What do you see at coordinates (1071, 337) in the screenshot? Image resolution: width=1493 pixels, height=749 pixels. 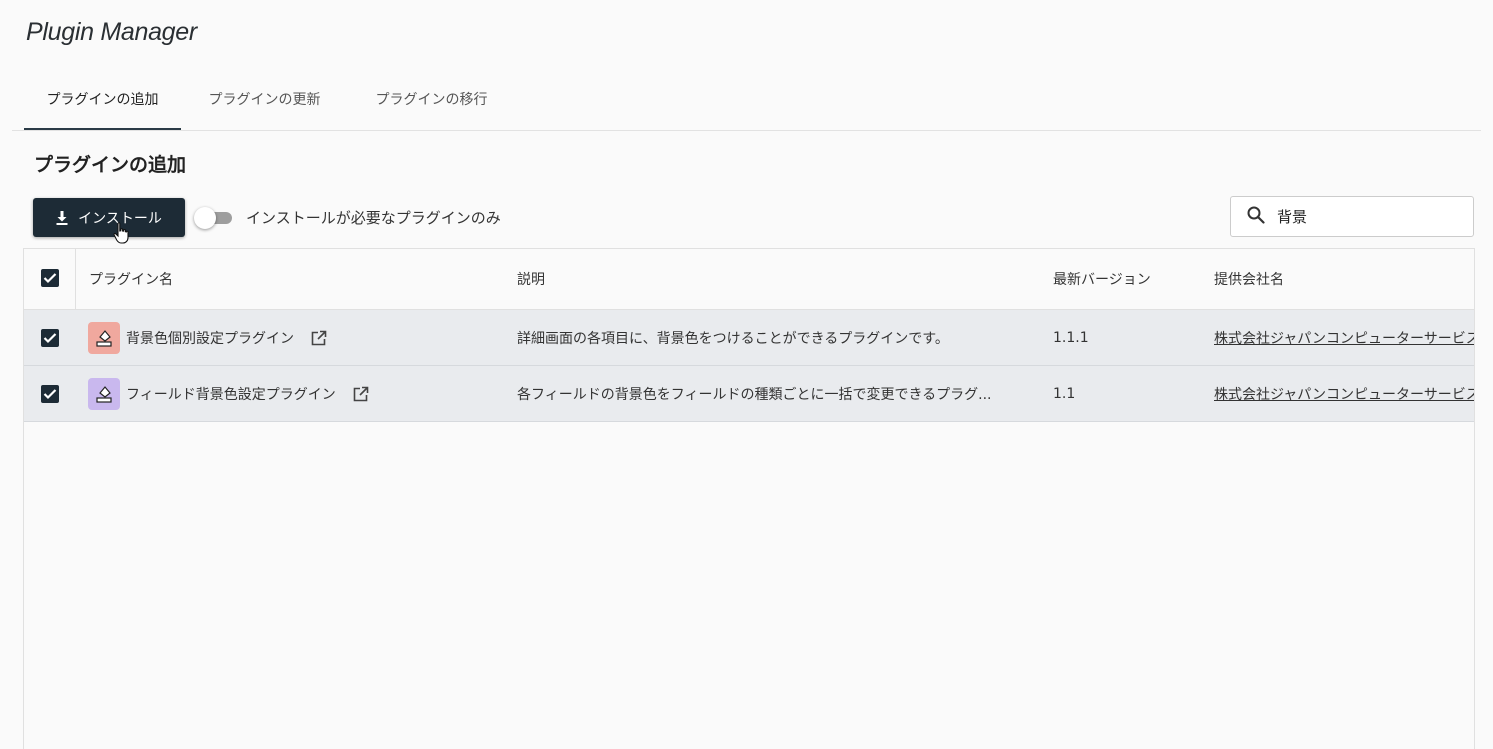 I see `plugin-version: 1.1.1` at bounding box center [1071, 337].